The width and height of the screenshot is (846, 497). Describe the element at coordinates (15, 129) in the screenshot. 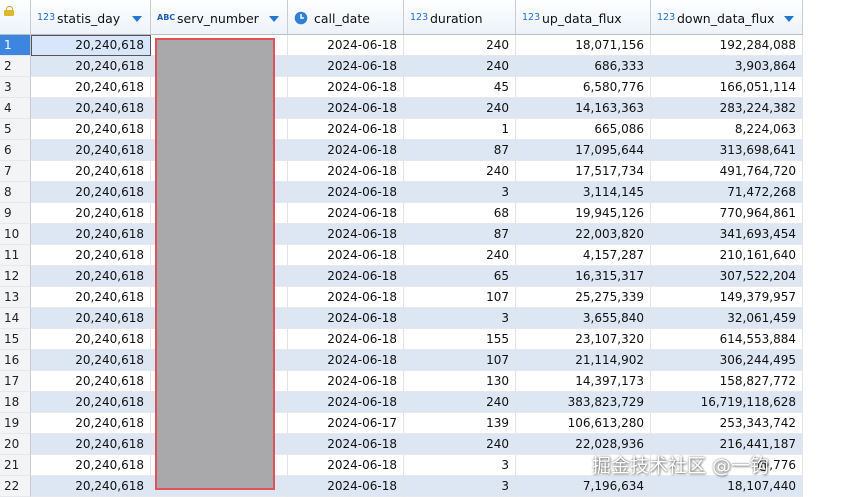

I see `row-number: 5` at that location.